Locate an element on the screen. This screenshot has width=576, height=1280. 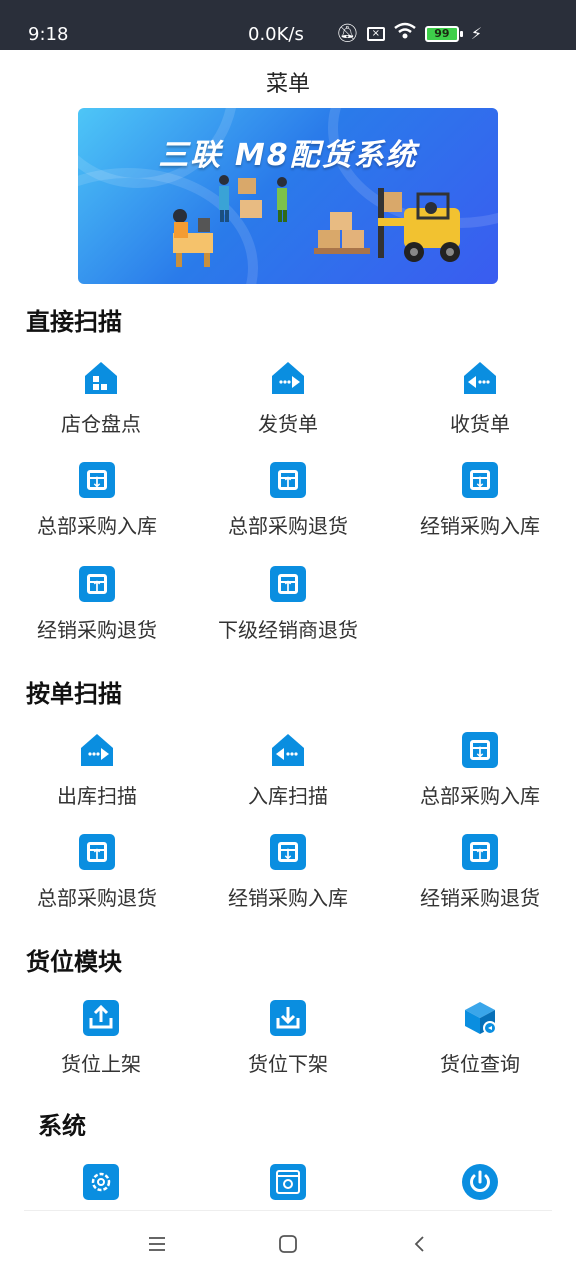
menu-item-hq-purchase-in-order: ↓ 总部采购入库 is located at coordinates (480, 777).